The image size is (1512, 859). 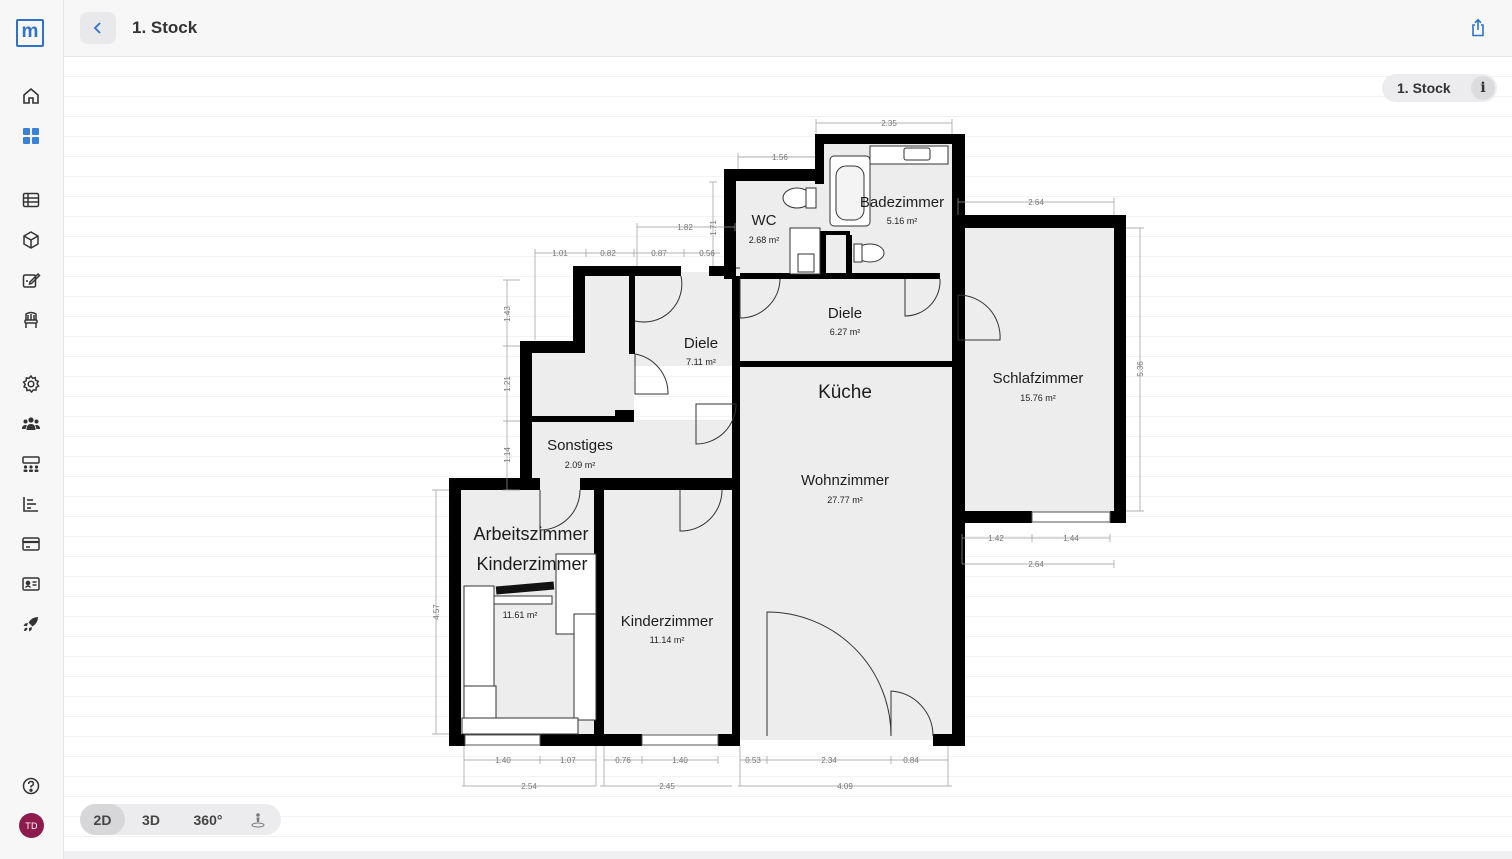 What do you see at coordinates (1038, 398) in the screenshot?
I see `room-area-schlafzimmer: 15.76 m²` at bounding box center [1038, 398].